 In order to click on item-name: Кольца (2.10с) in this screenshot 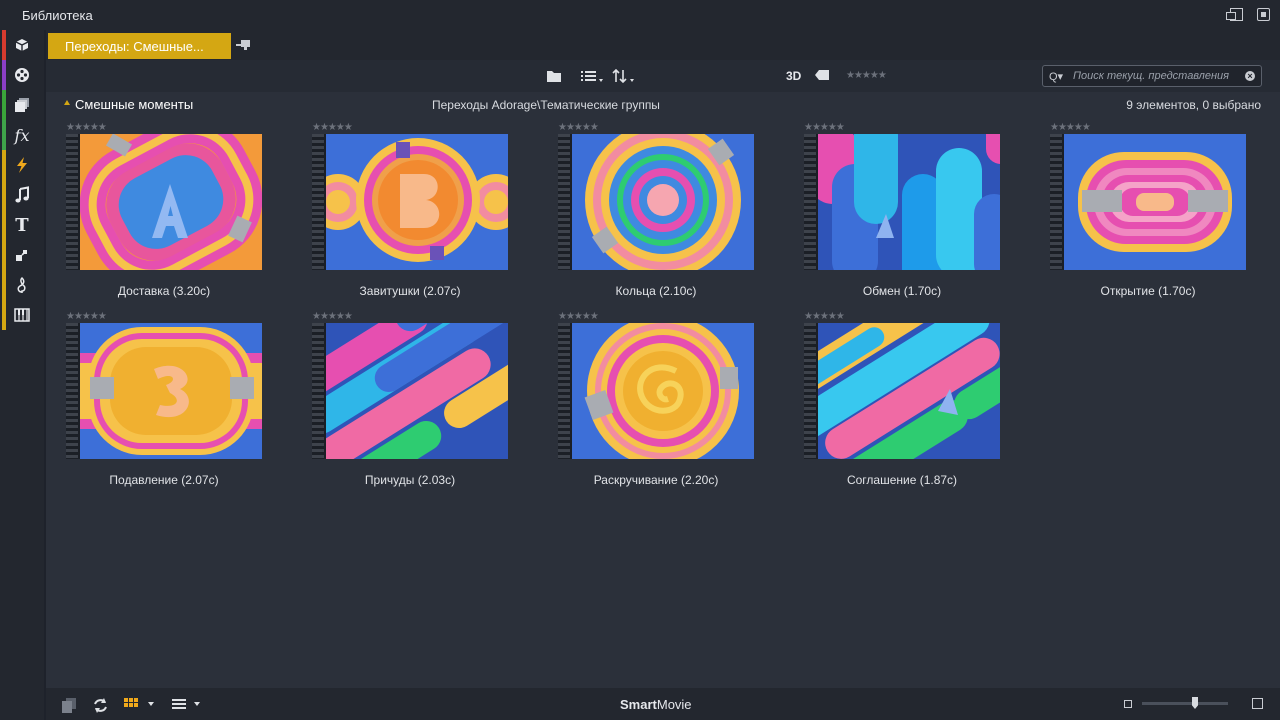, I will do `click(656, 291)`.